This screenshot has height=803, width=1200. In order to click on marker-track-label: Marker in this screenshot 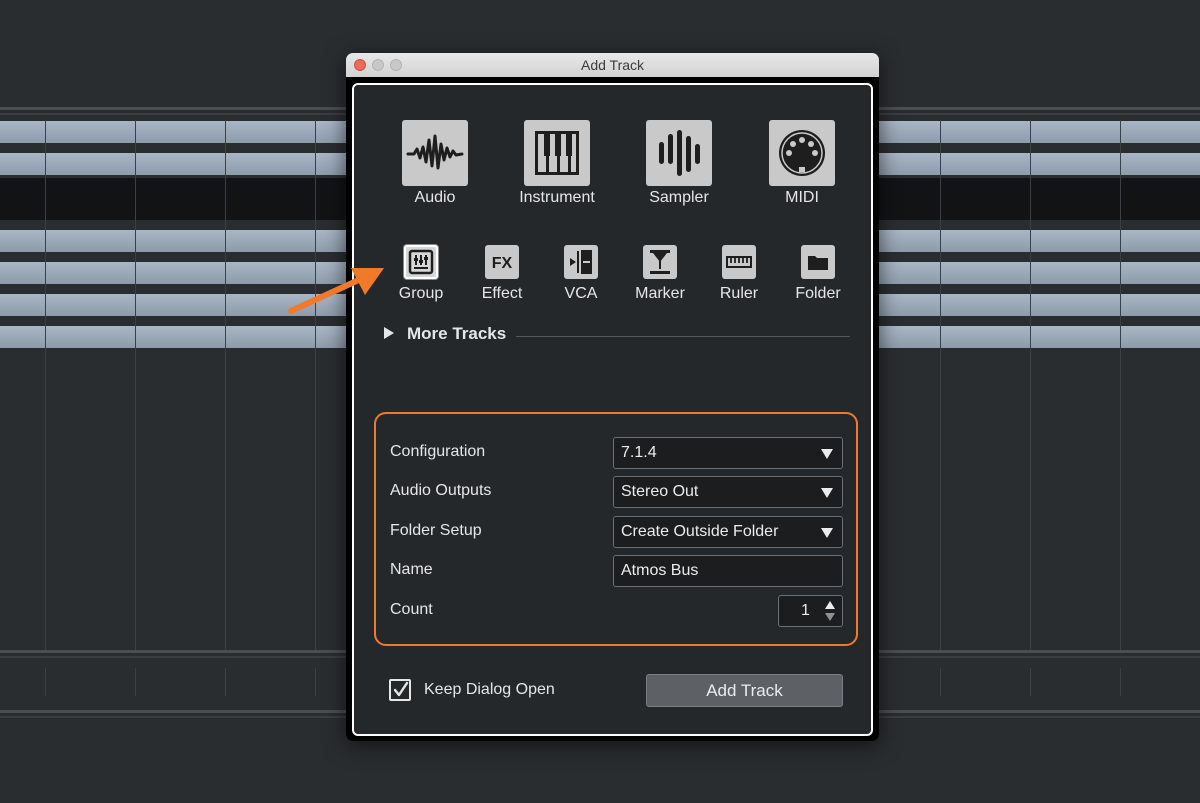, I will do `click(660, 293)`.